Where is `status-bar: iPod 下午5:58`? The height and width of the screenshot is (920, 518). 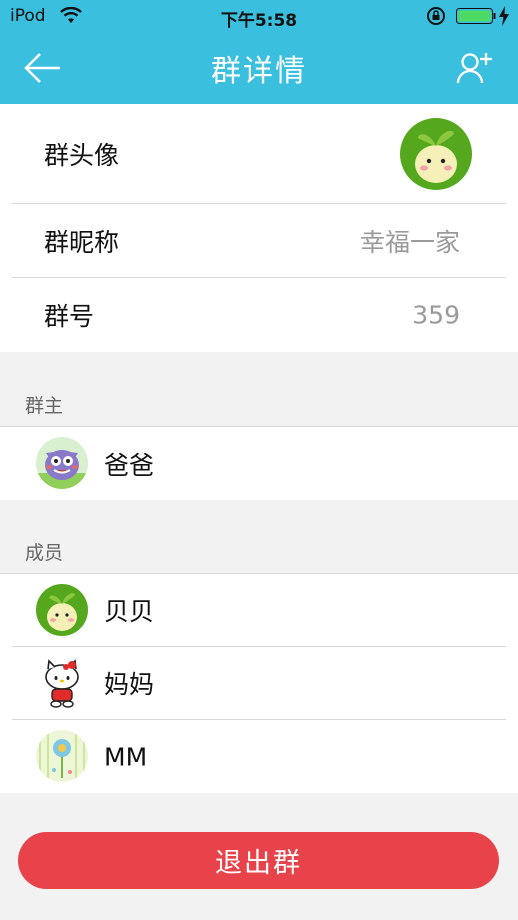
status-bar: iPod 下午5:58 is located at coordinates (259, 16).